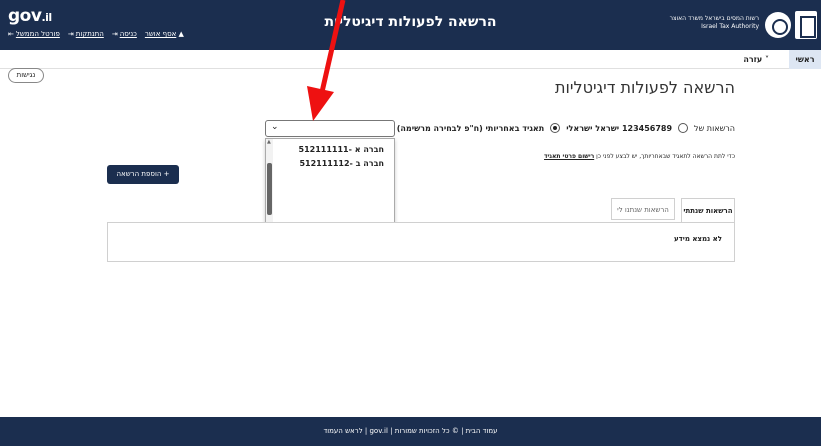  What do you see at coordinates (114, 34) in the screenshot?
I see `login-icon: ⇥` at bounding box center [114, 34].